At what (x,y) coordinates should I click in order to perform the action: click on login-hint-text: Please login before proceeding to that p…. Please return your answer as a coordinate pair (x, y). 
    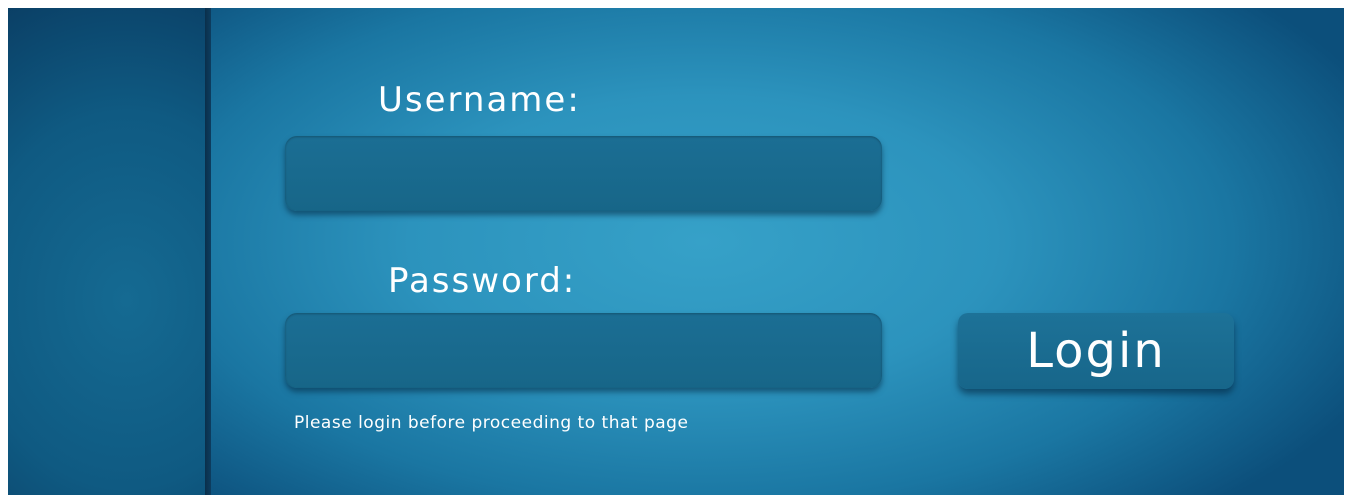
    Looking at the image, I should click on (491, 423).